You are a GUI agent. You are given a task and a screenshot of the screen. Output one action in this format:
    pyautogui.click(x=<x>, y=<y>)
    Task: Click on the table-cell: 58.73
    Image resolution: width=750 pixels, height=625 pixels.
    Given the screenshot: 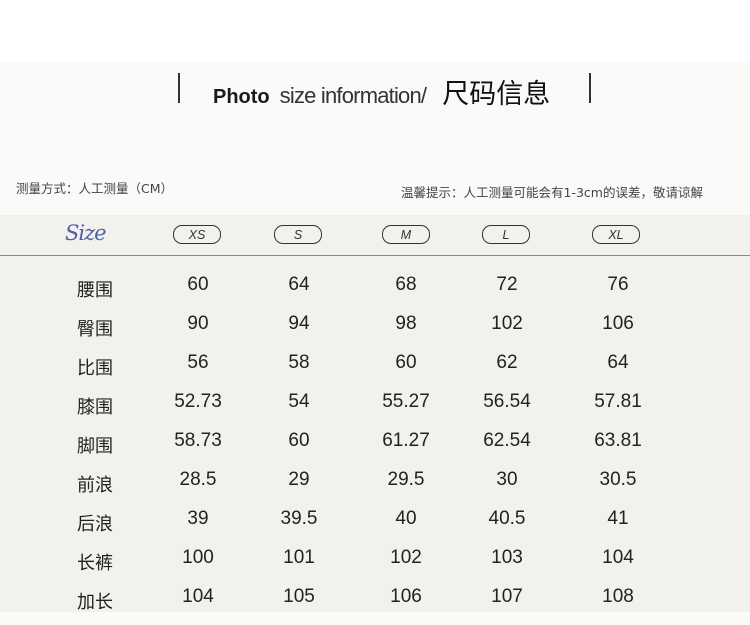 What is the action you would take?
    pyautogui.click(x=198, y=440)
    